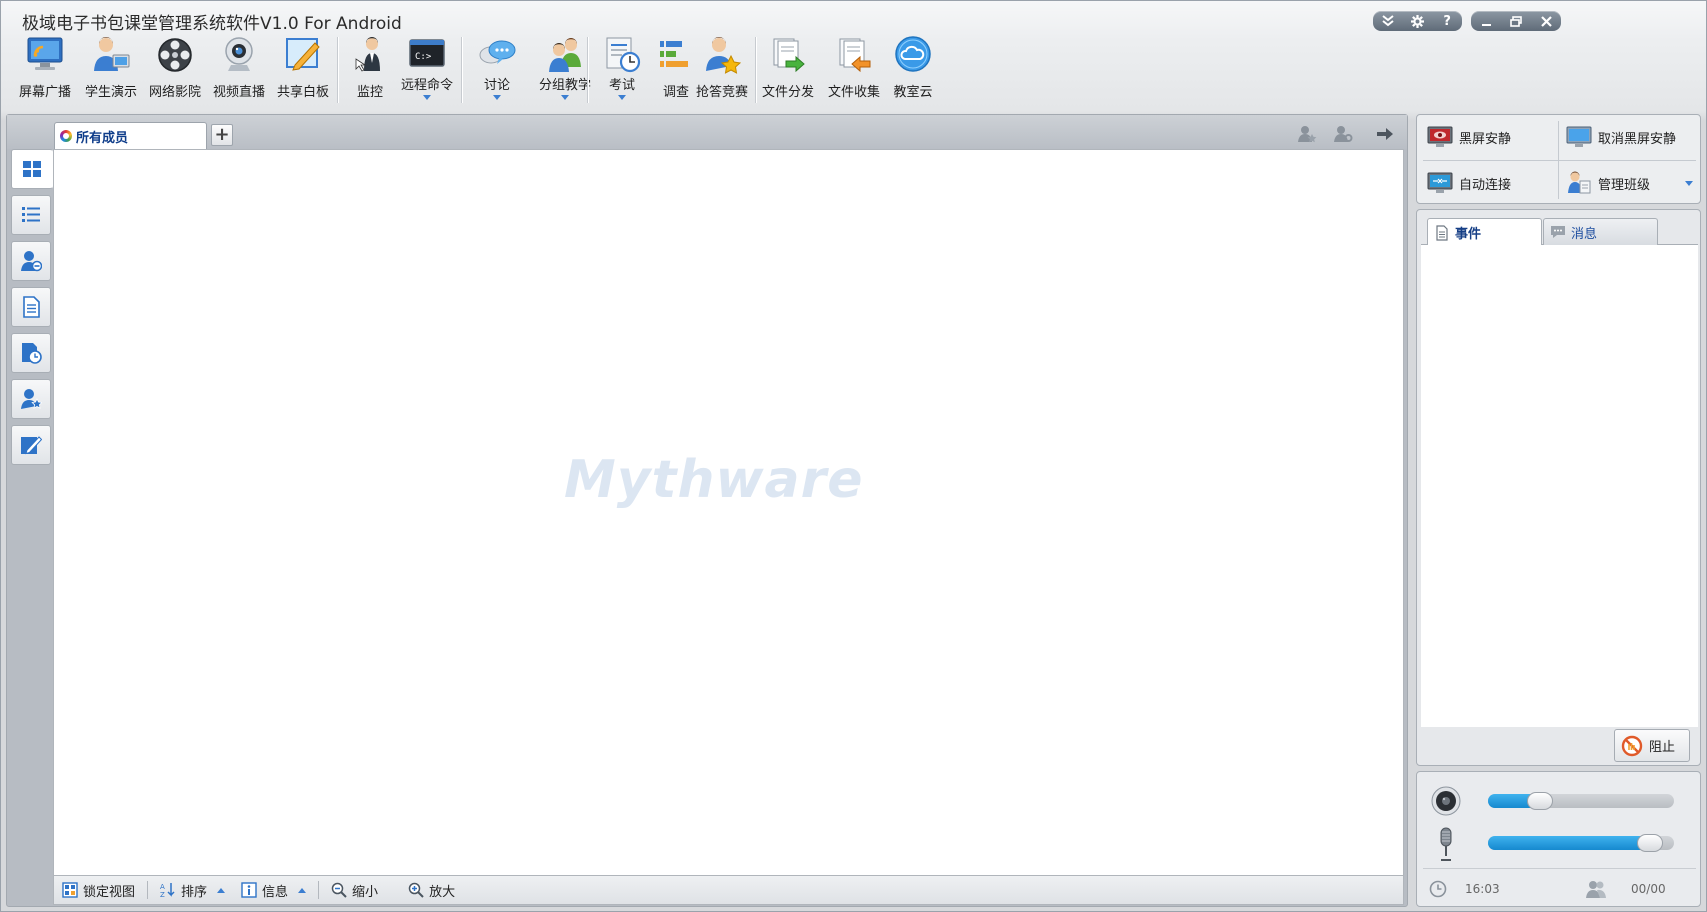  What do you see at coordinates (442, 892) in the screenshot?
I see `zoom-in-label: 放大` at bounding box center [442, 892].